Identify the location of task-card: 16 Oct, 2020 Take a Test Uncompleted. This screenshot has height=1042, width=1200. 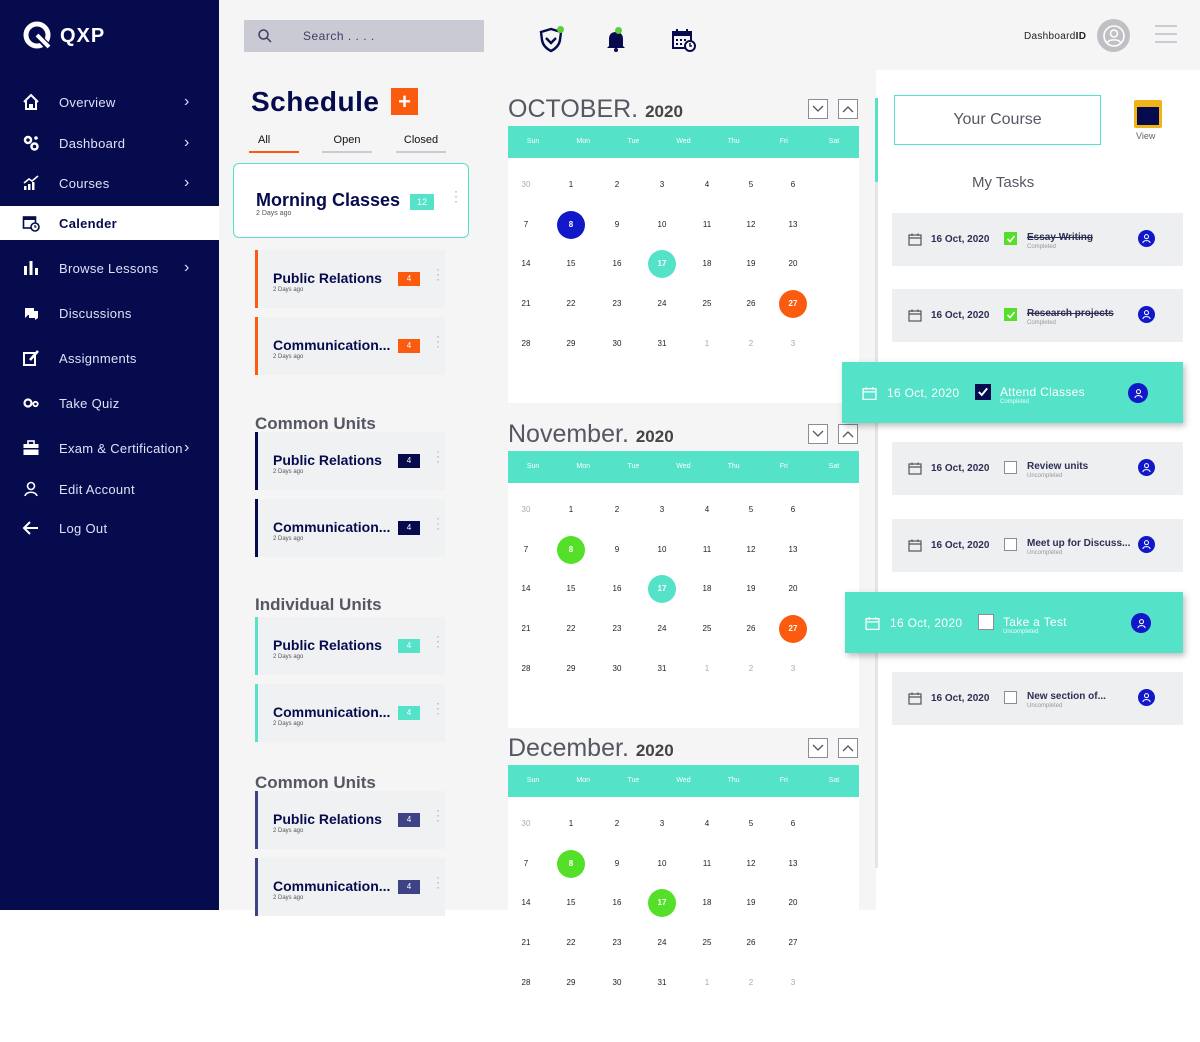
(1014, 622).